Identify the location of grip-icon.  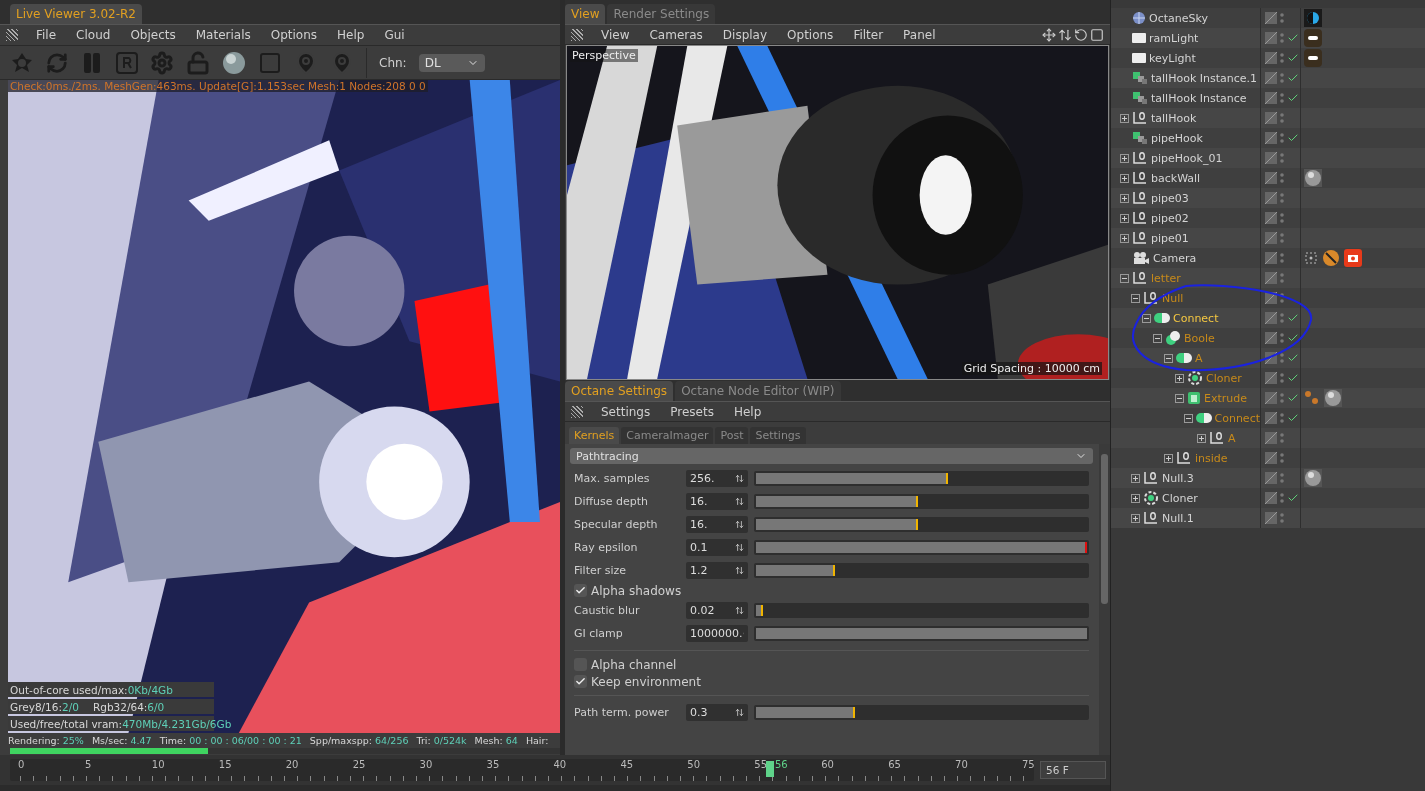
(577, 411).